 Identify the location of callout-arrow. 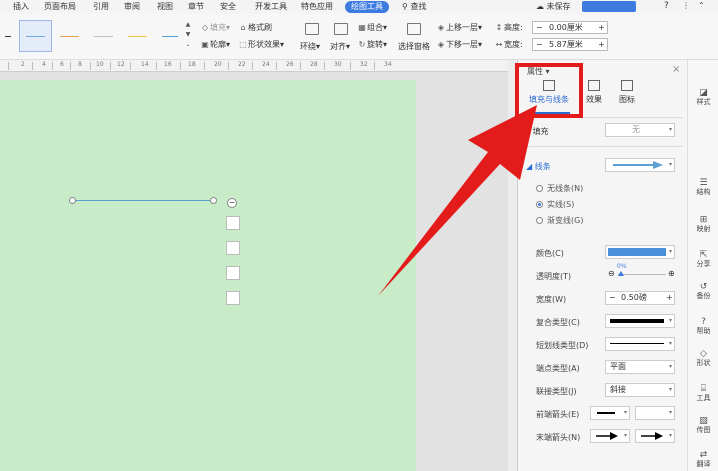
(457, 200).